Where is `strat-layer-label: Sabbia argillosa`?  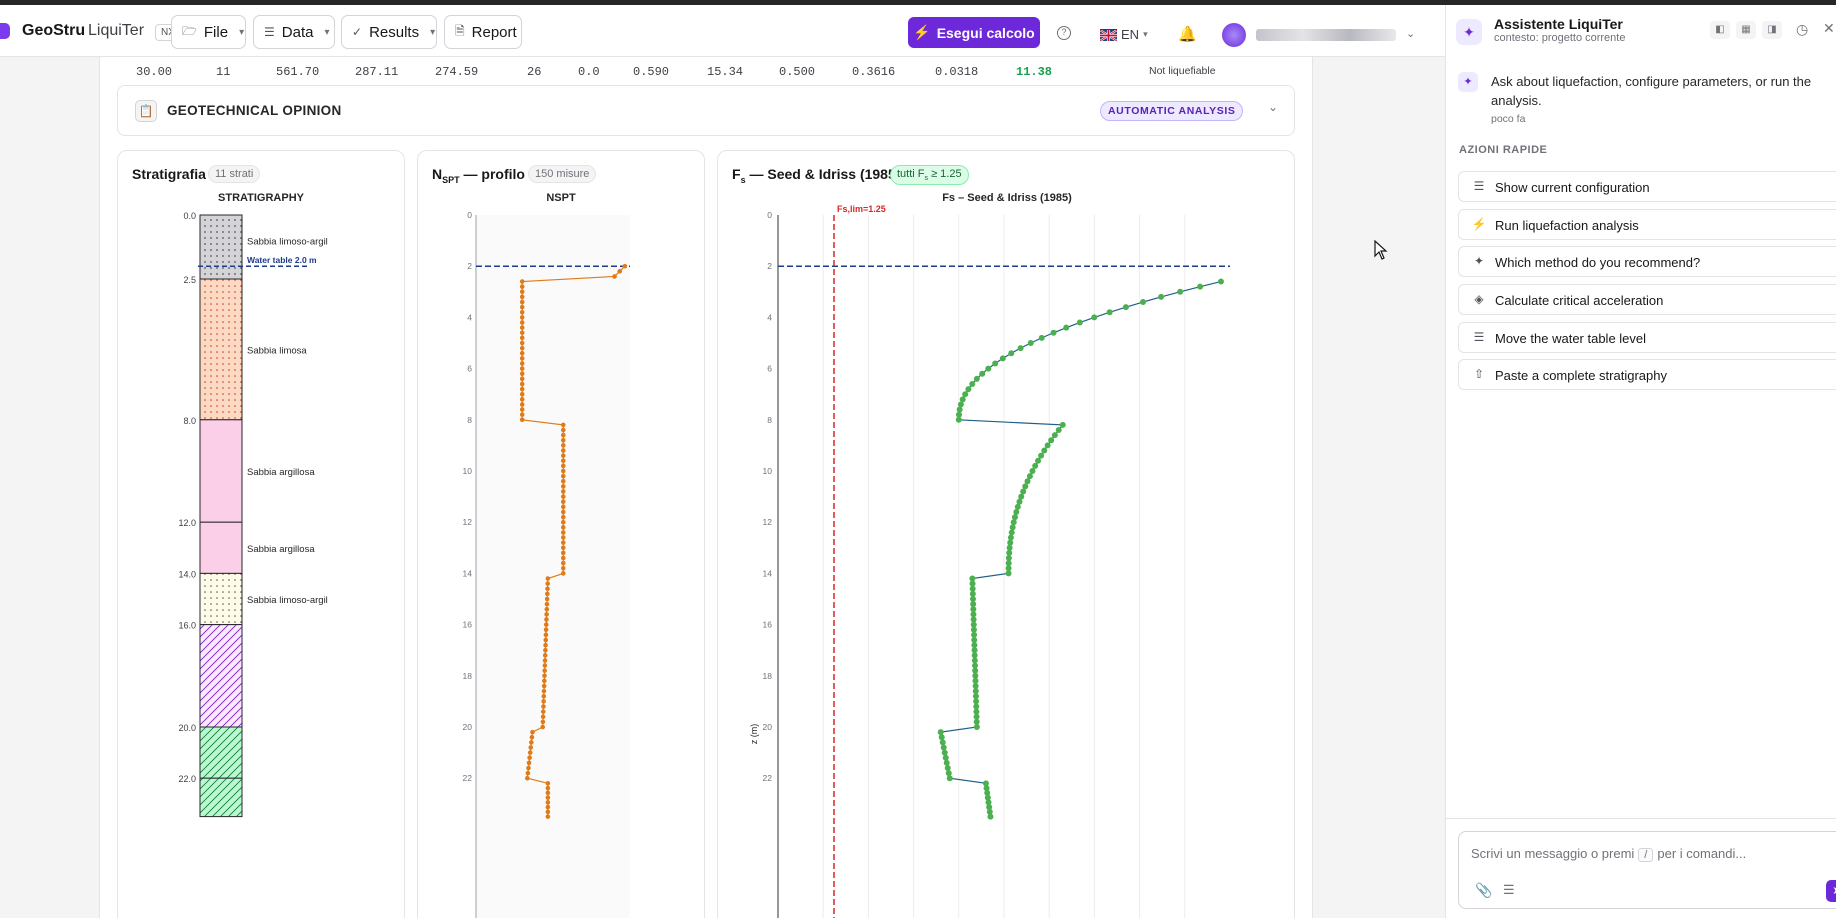 strat-layer-label: Sabbia argillosa is located at coordinates (281, 549).